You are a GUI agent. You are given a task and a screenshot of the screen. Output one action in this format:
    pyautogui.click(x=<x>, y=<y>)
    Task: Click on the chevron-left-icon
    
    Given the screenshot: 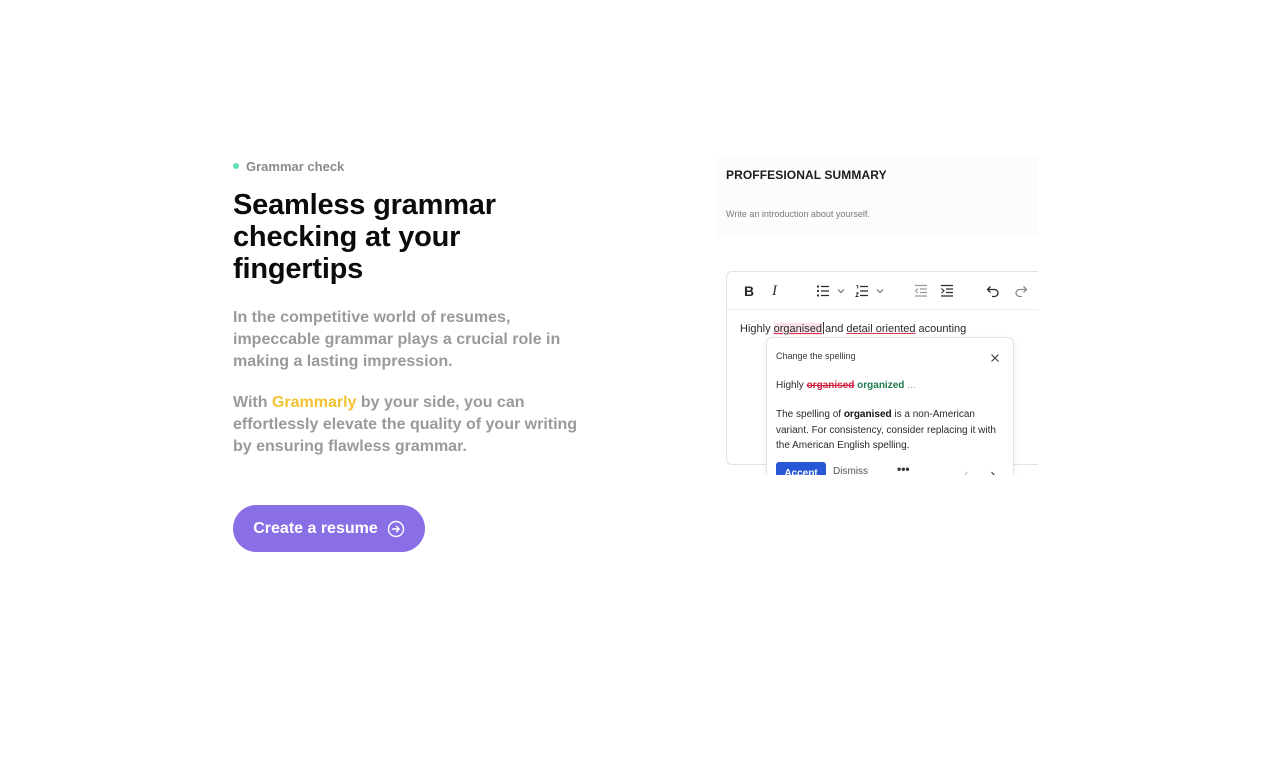 What is the action you would take?
    pyautogui.click(x=966, y=471)
    